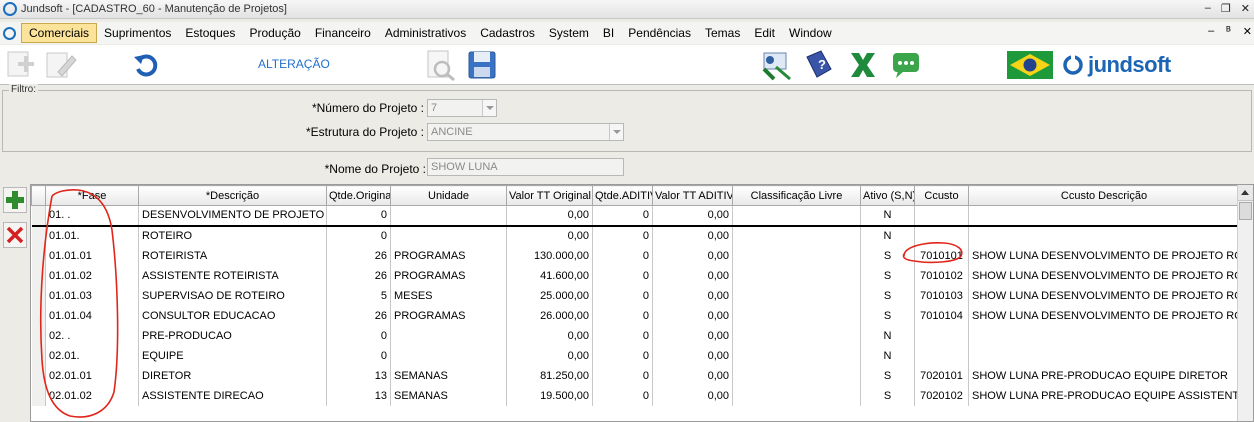 The height and width of the screenshot is (422, 1254). I want to click on menu-temas: Temas, so click(722, 33).